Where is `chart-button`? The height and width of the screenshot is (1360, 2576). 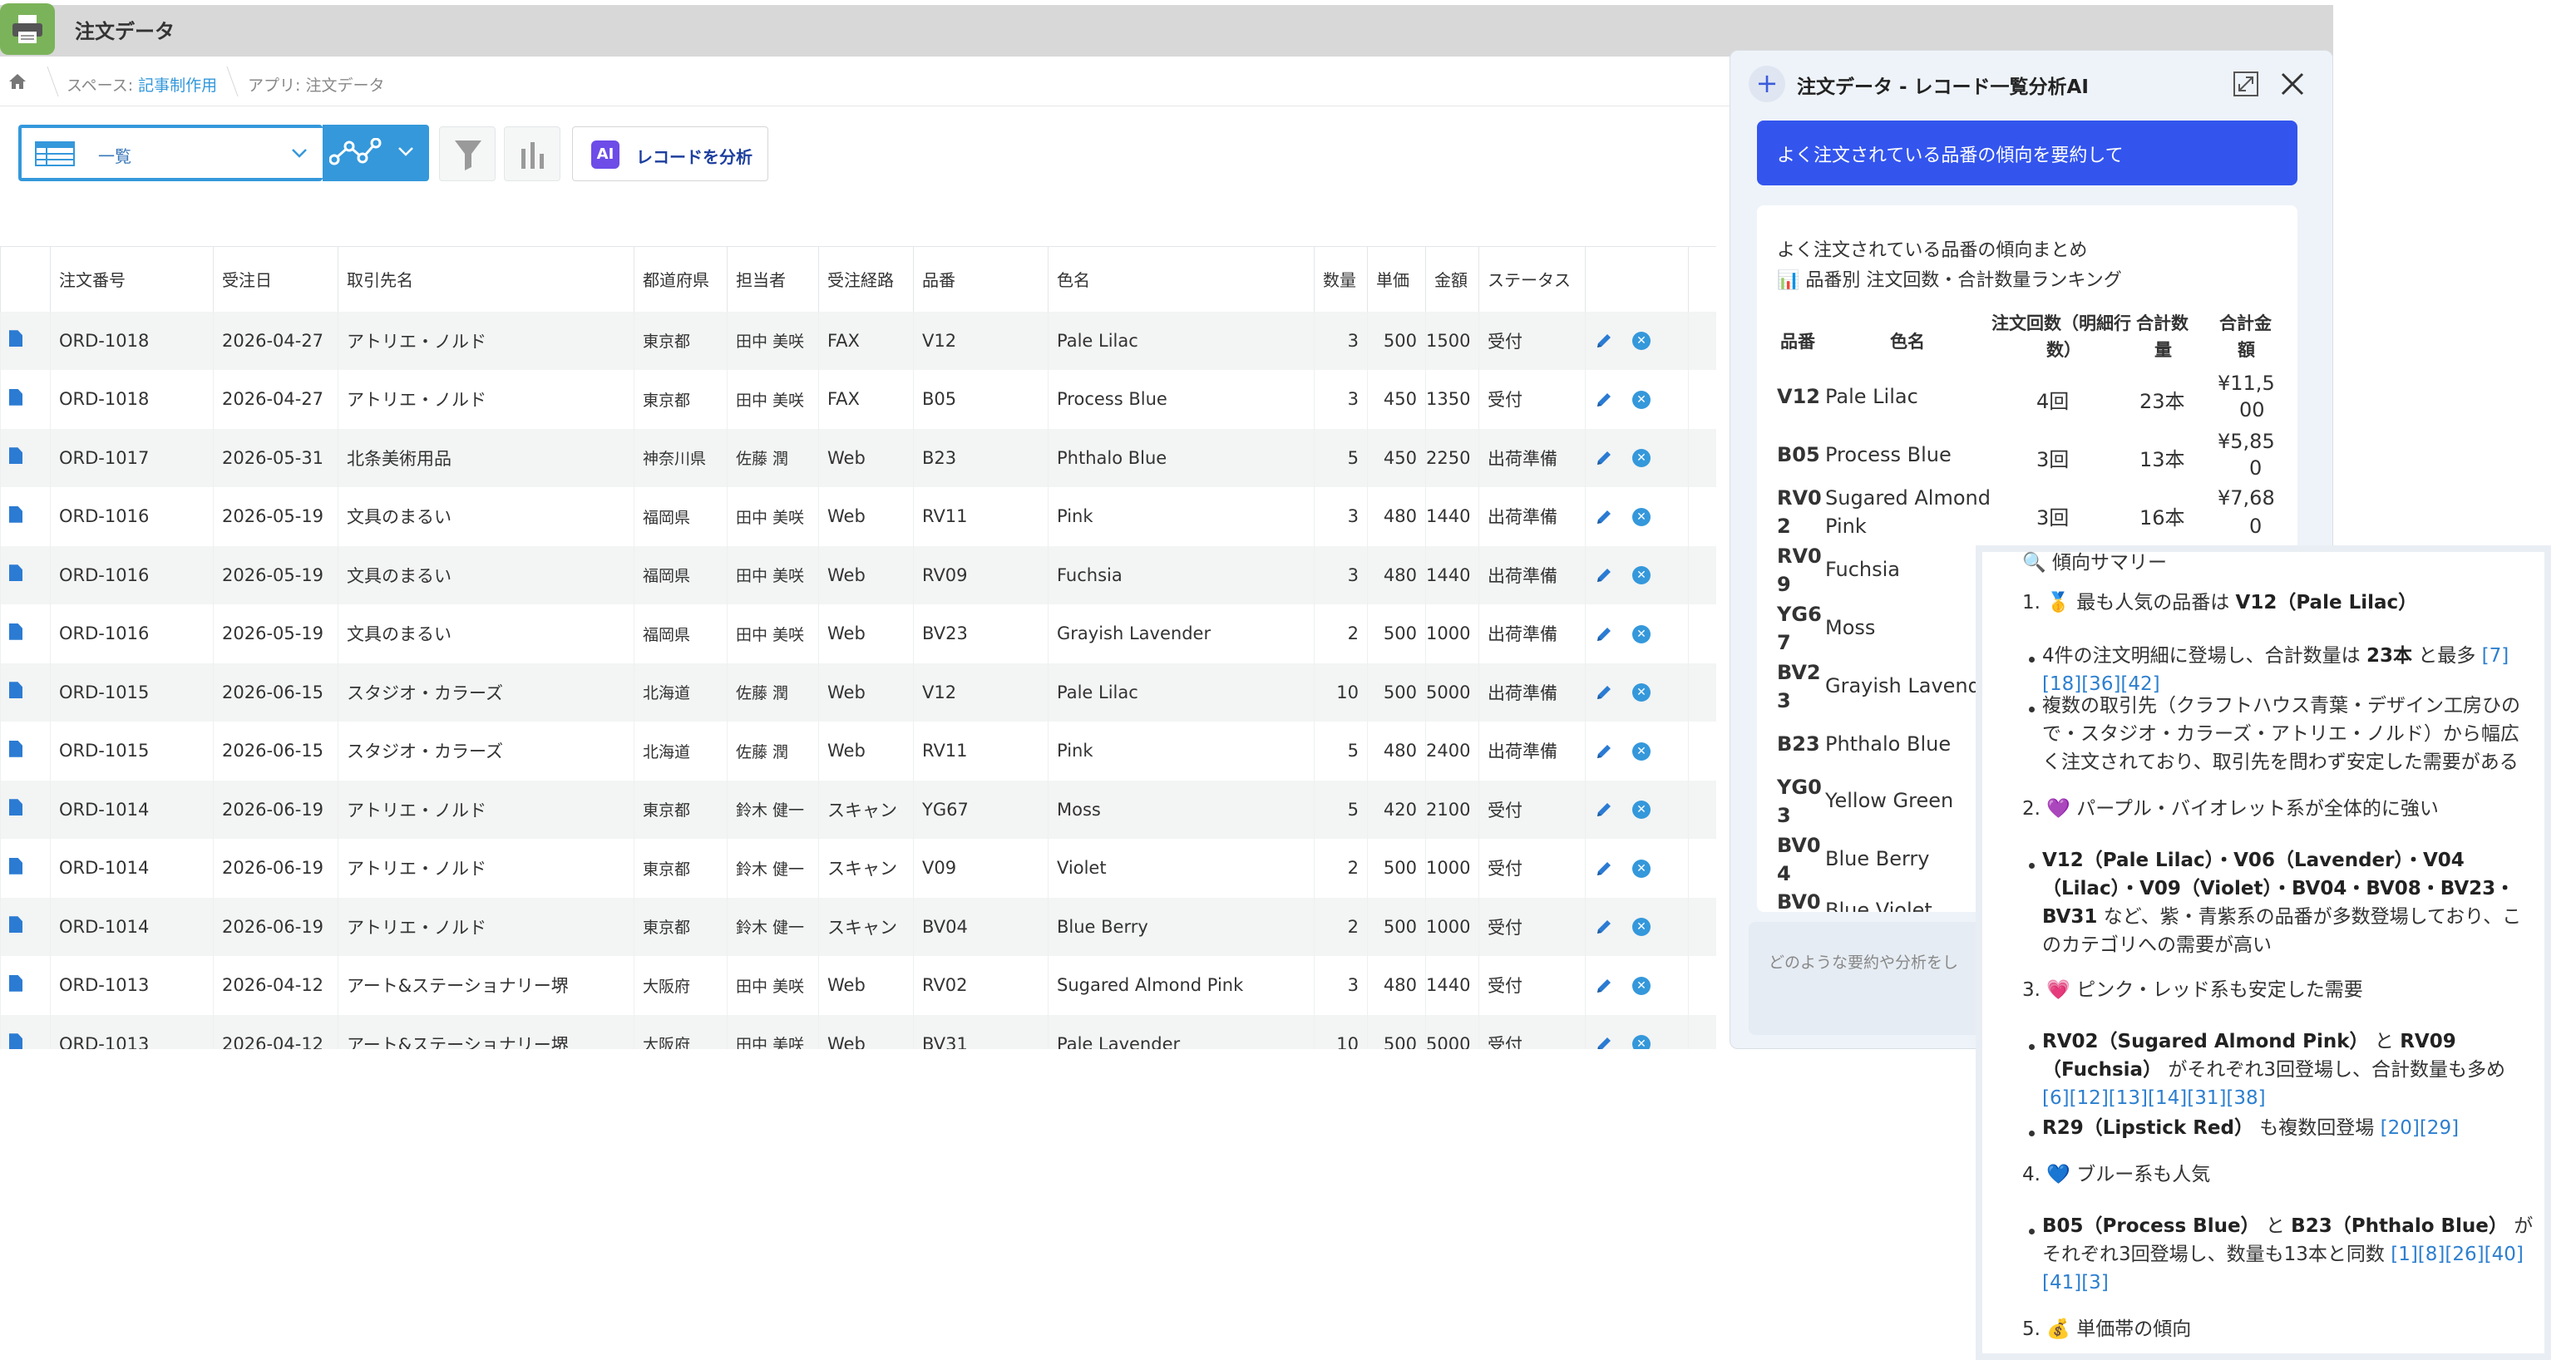 chart-button is located at coordinates (532, 153).